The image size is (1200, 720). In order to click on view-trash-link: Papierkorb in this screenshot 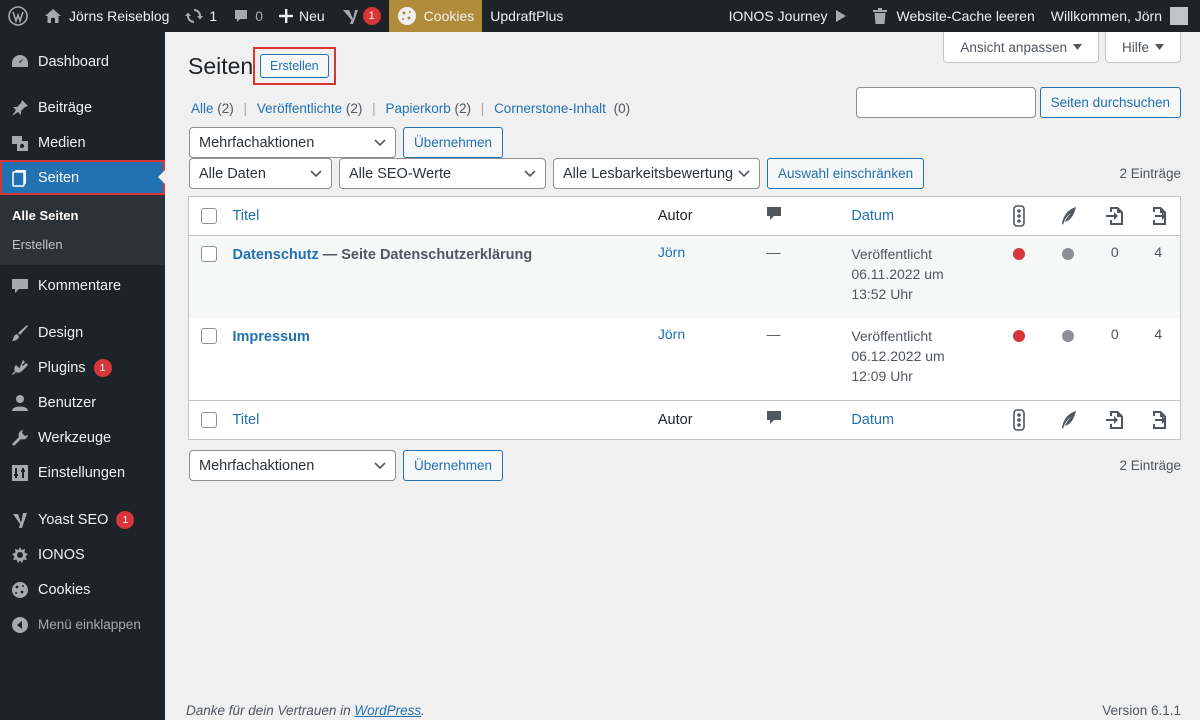, I will do `click(417, 108)`.